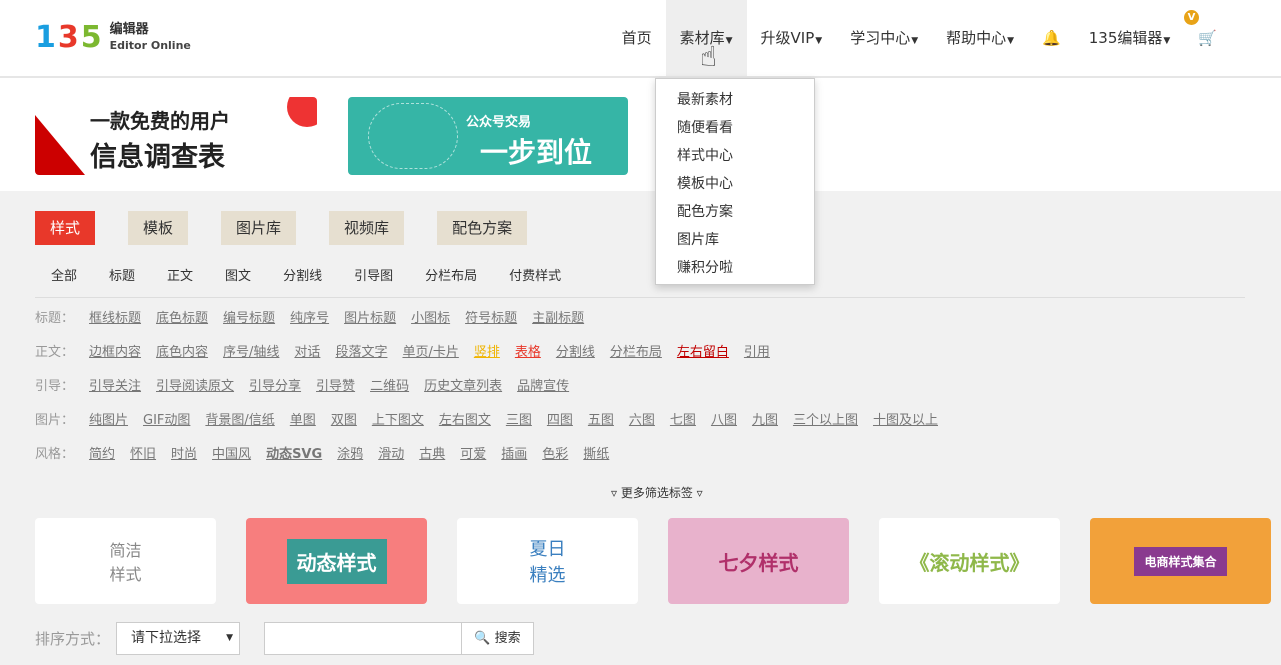  Describe the element at coordinates (251, 353) in the screenshot. I see `tag-link: 序号/轴线` at that location.